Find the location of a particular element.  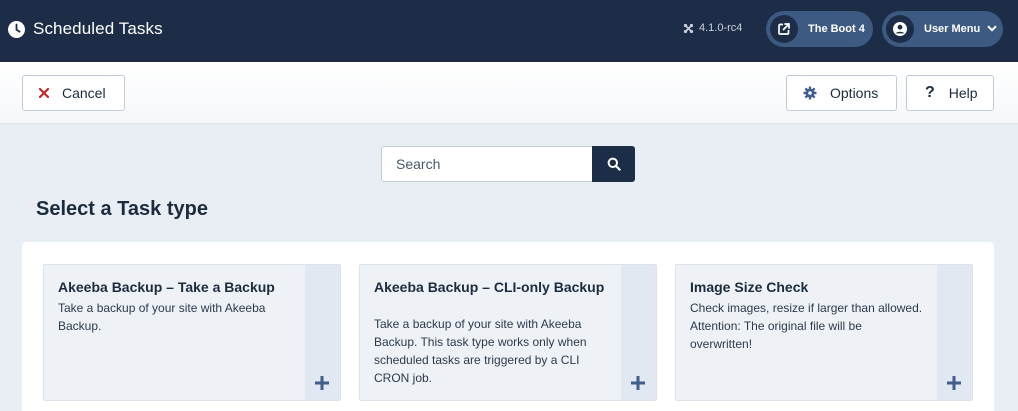

user-menu-label: User Menu is located at coordinates (952, 29).